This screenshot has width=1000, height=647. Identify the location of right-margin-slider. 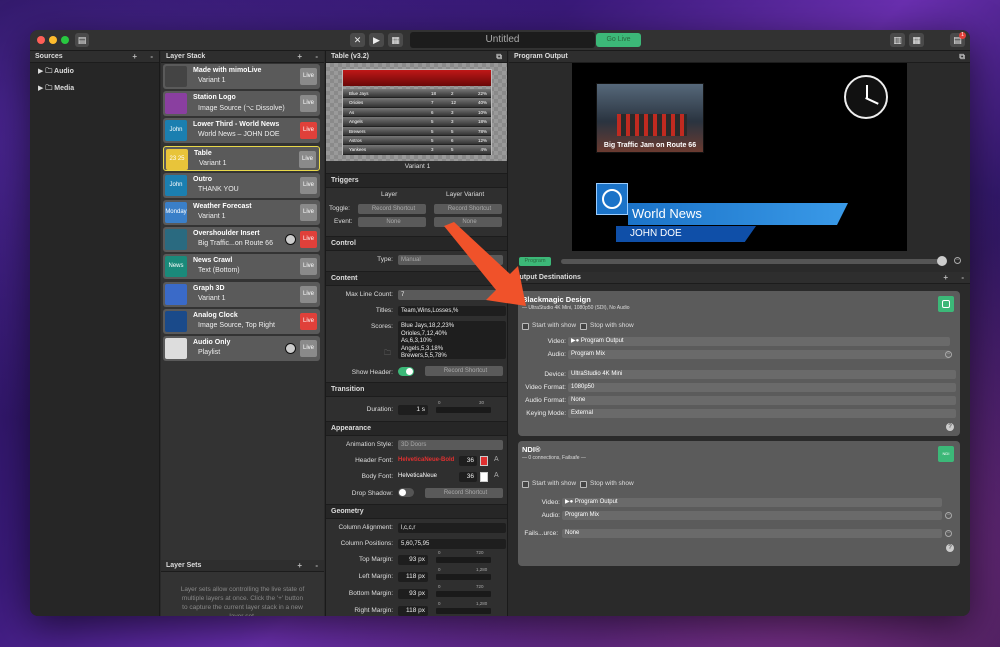
(463, 611).